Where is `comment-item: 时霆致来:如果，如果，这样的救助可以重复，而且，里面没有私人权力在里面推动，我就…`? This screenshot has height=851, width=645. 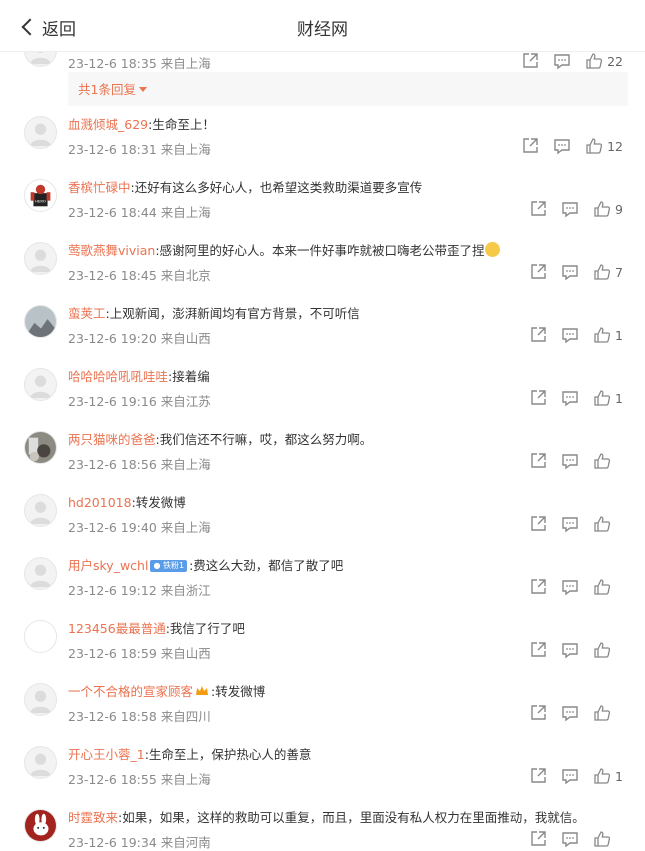 comment-item: 时霆致来:如果，如果，这样的救助可以重复，而且，里面没有私人权力在里面推动，我就… is located at coordinates (322, 830).